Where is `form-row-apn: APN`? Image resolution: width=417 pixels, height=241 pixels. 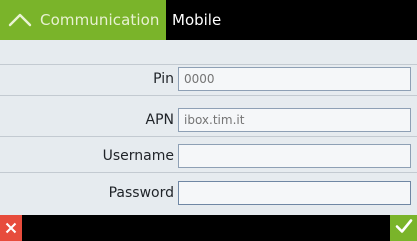
form-row-apn: APN is located at coordinates (208, 120).